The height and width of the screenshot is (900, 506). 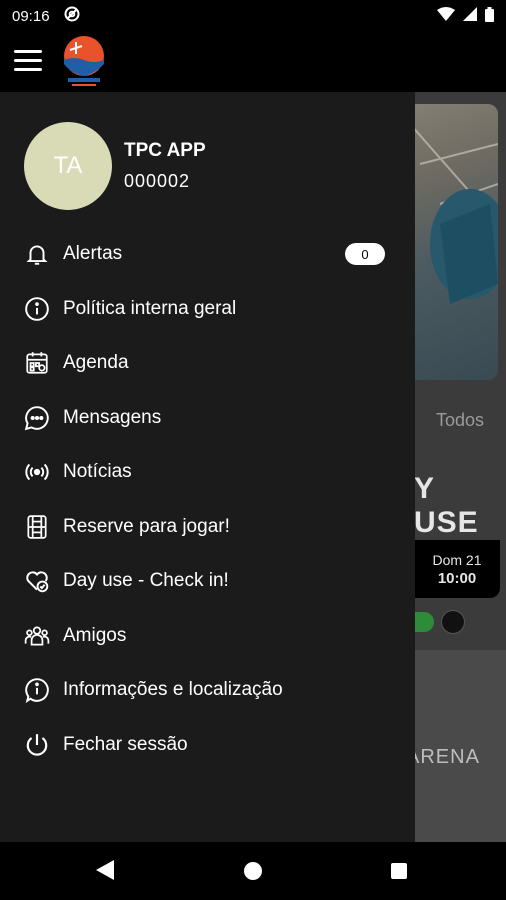 What do you see at coordinates (84, 61) in the screenshot?
I see `beach-tennis-logo` at bounding box center [84, 61].